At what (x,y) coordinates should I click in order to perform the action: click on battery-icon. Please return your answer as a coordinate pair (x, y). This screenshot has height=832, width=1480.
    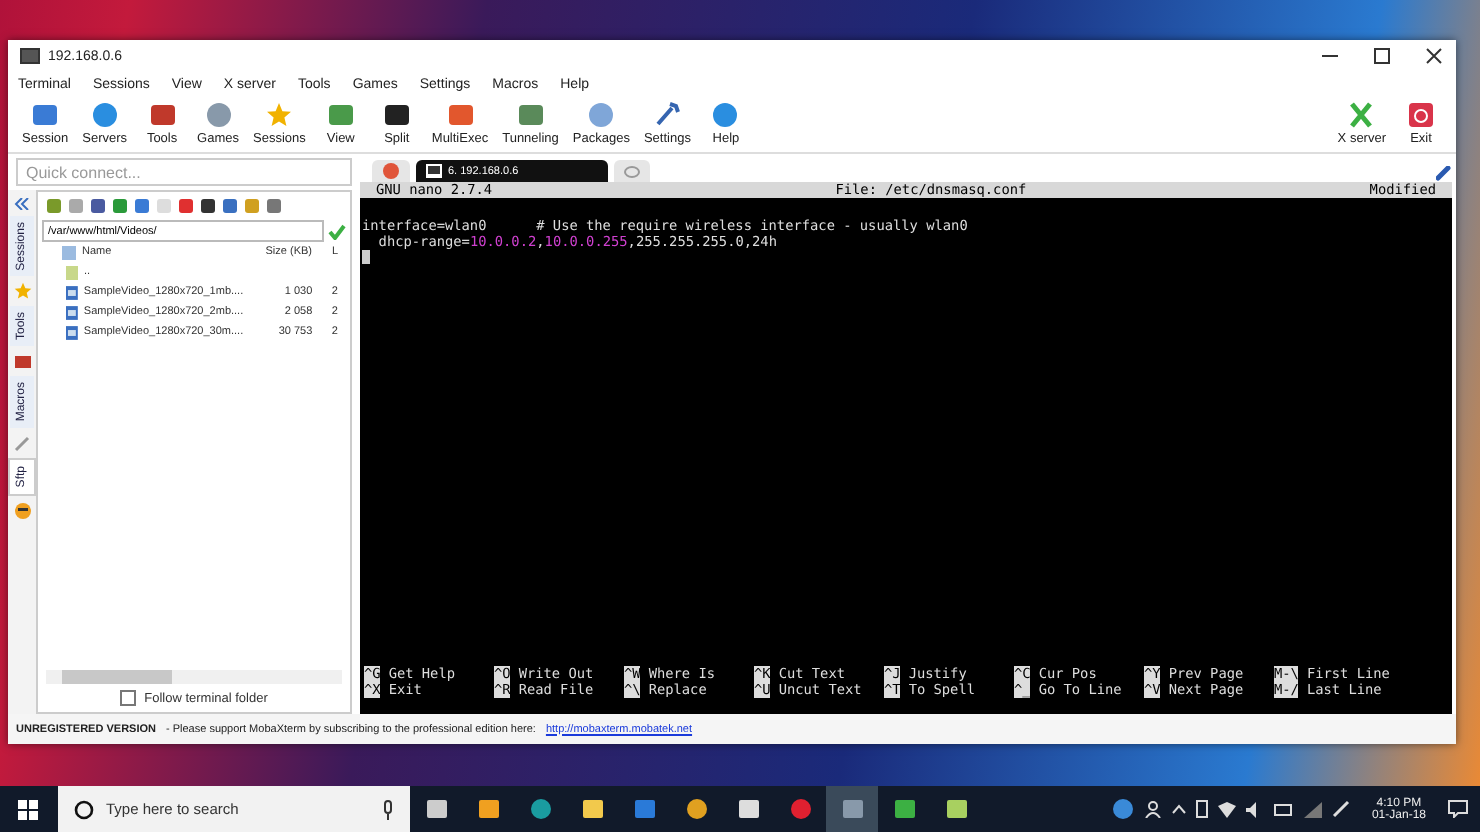
    Looking at the image, I should click on (1283, 809).